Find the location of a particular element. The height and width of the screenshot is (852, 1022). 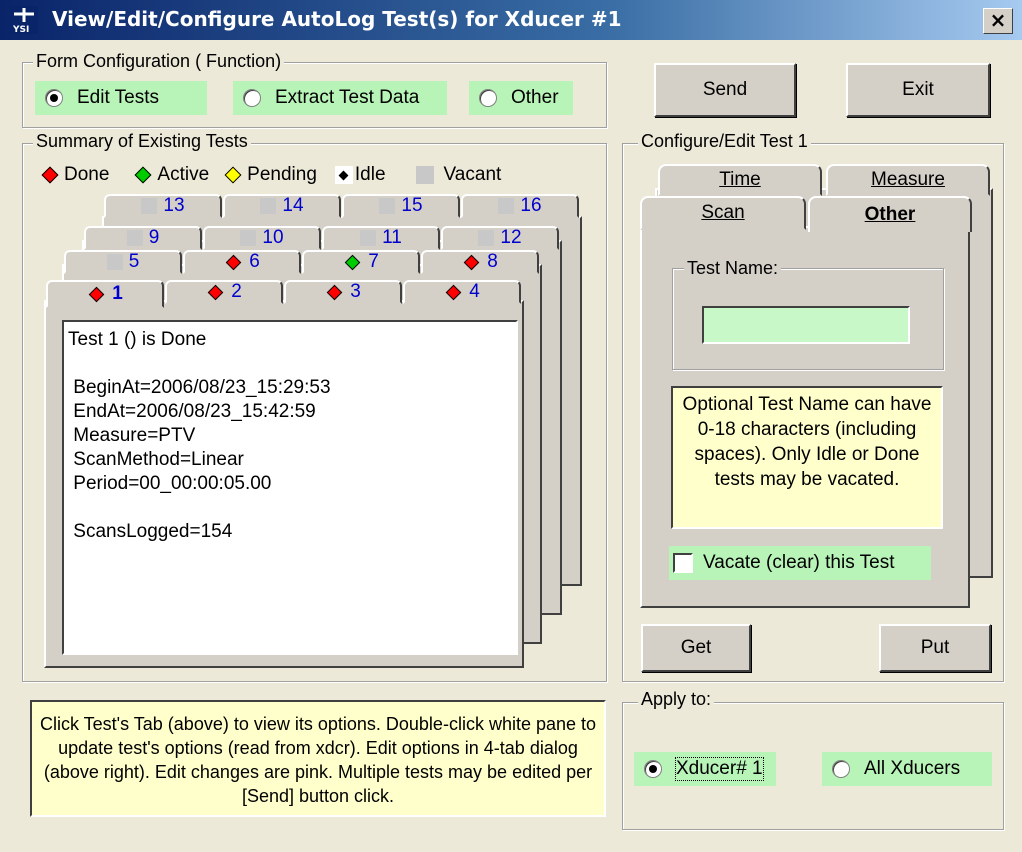

tab-number: 10 is located at coordinates (273, 237).